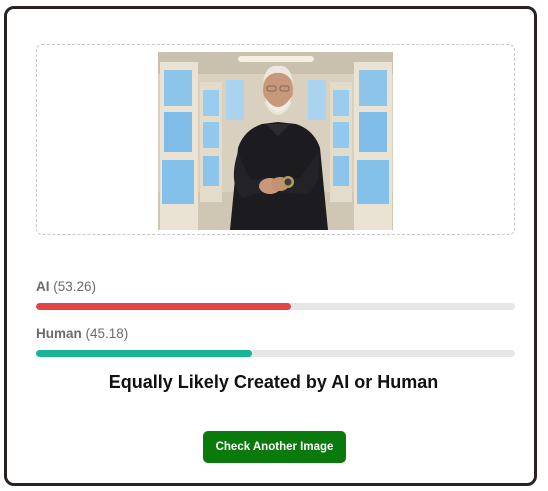 The width and height of the screenshot is (548, 491). I want to click on ai-score-label: AI (53.26), so click(66, 286).